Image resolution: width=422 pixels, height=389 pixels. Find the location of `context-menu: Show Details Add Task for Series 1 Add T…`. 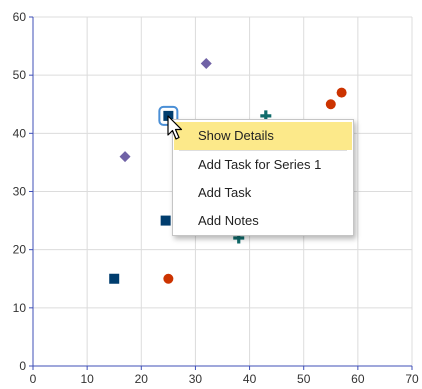

context-menu: Show Details Add Task for Series 1 Add T… is located at coordinates (263, 177).